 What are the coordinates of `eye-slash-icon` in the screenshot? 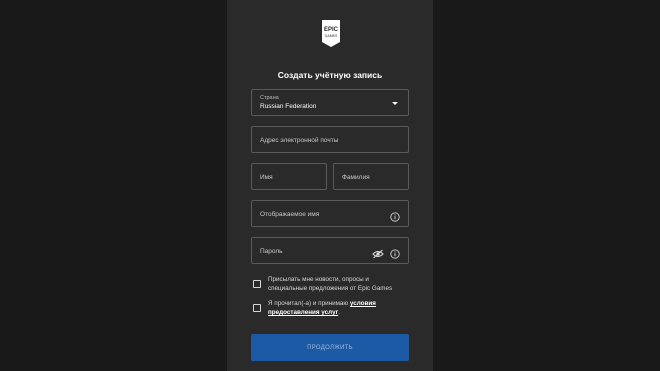 It's located at (378, 255).